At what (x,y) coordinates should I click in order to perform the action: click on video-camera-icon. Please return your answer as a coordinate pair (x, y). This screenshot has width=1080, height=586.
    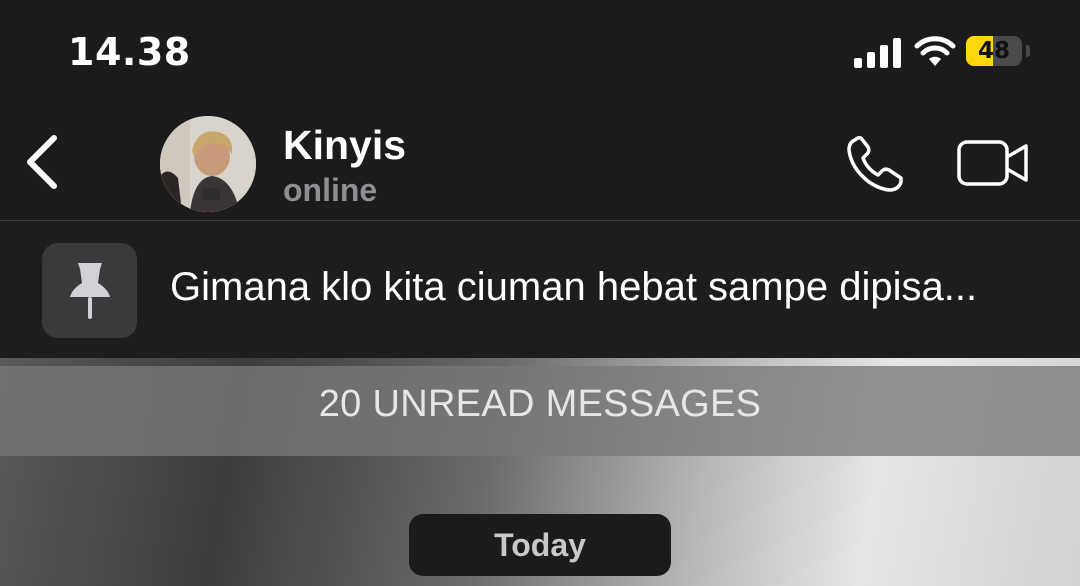
    Looking at the image, I should click on (992, 163).